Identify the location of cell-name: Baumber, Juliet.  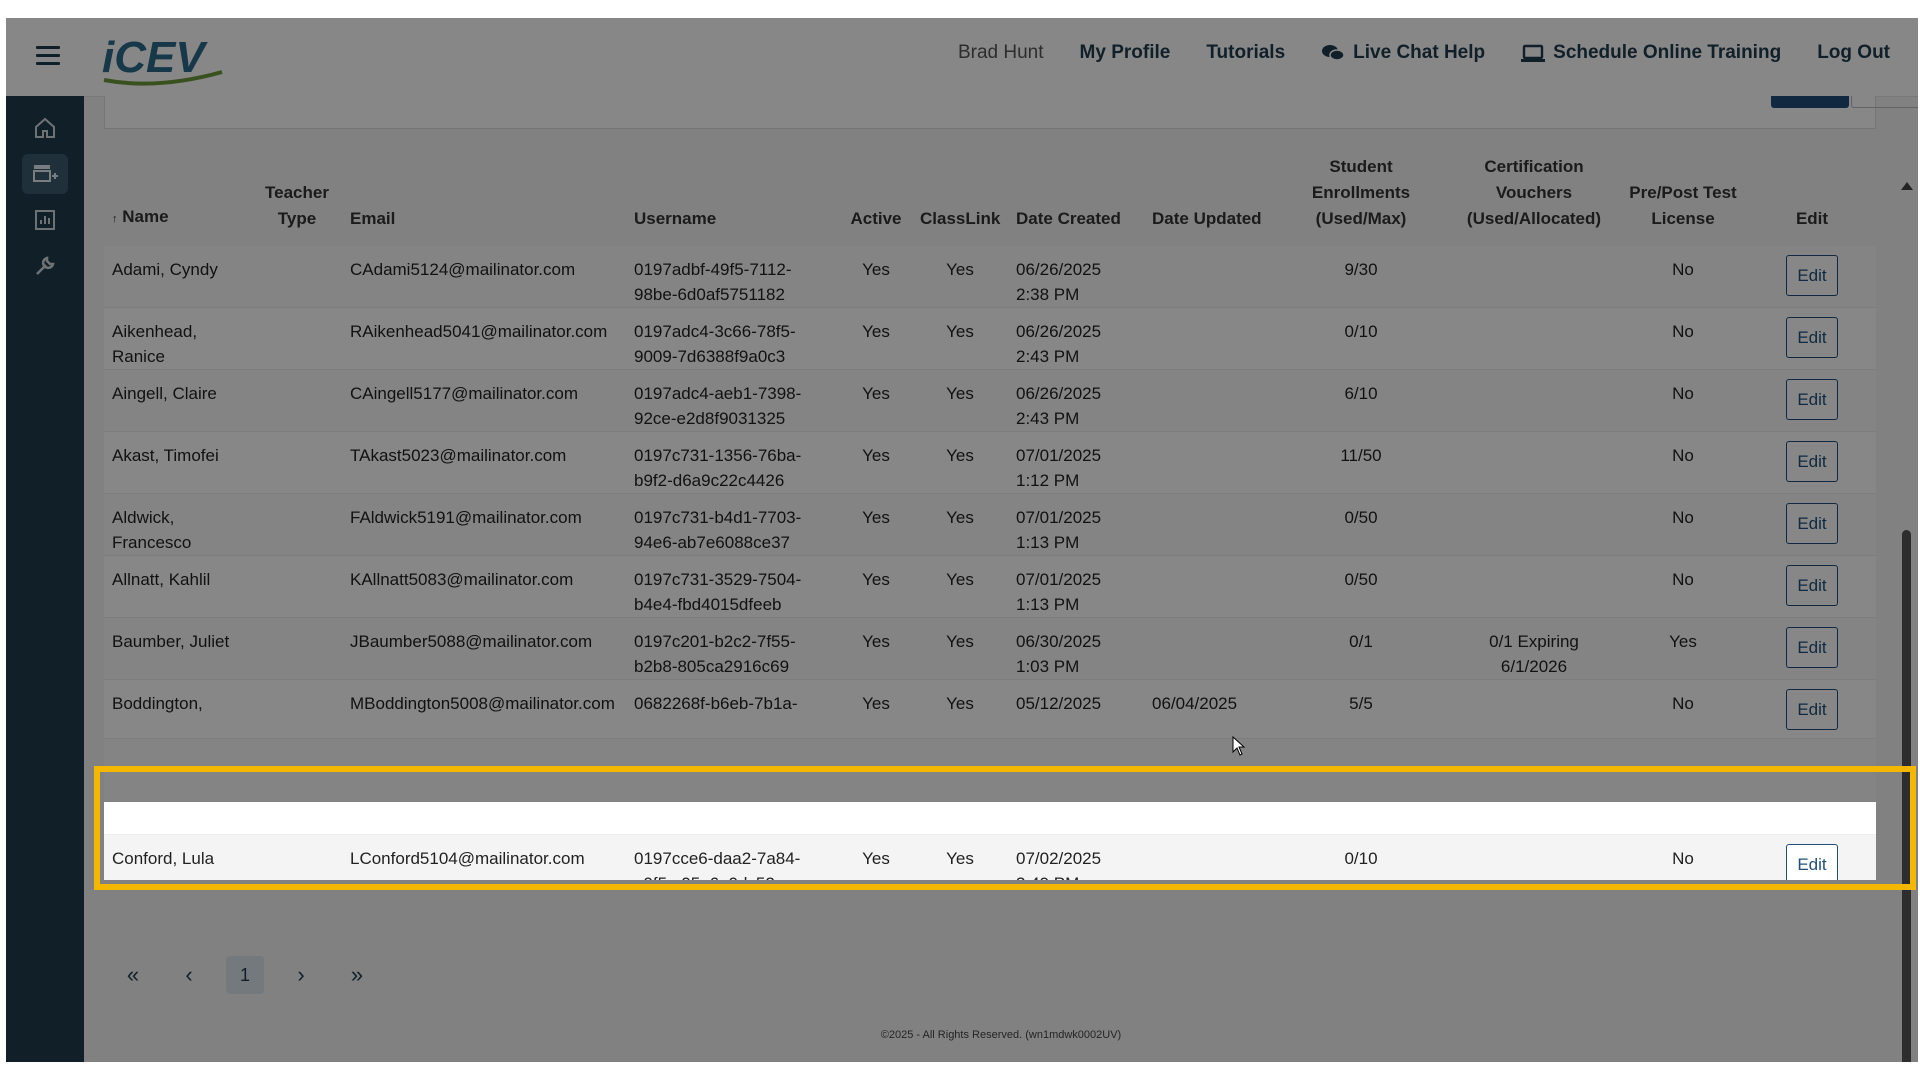
(171, 641).